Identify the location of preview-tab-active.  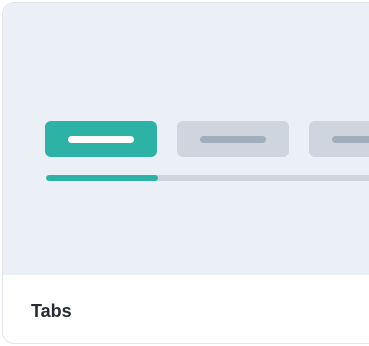
(101, 139).